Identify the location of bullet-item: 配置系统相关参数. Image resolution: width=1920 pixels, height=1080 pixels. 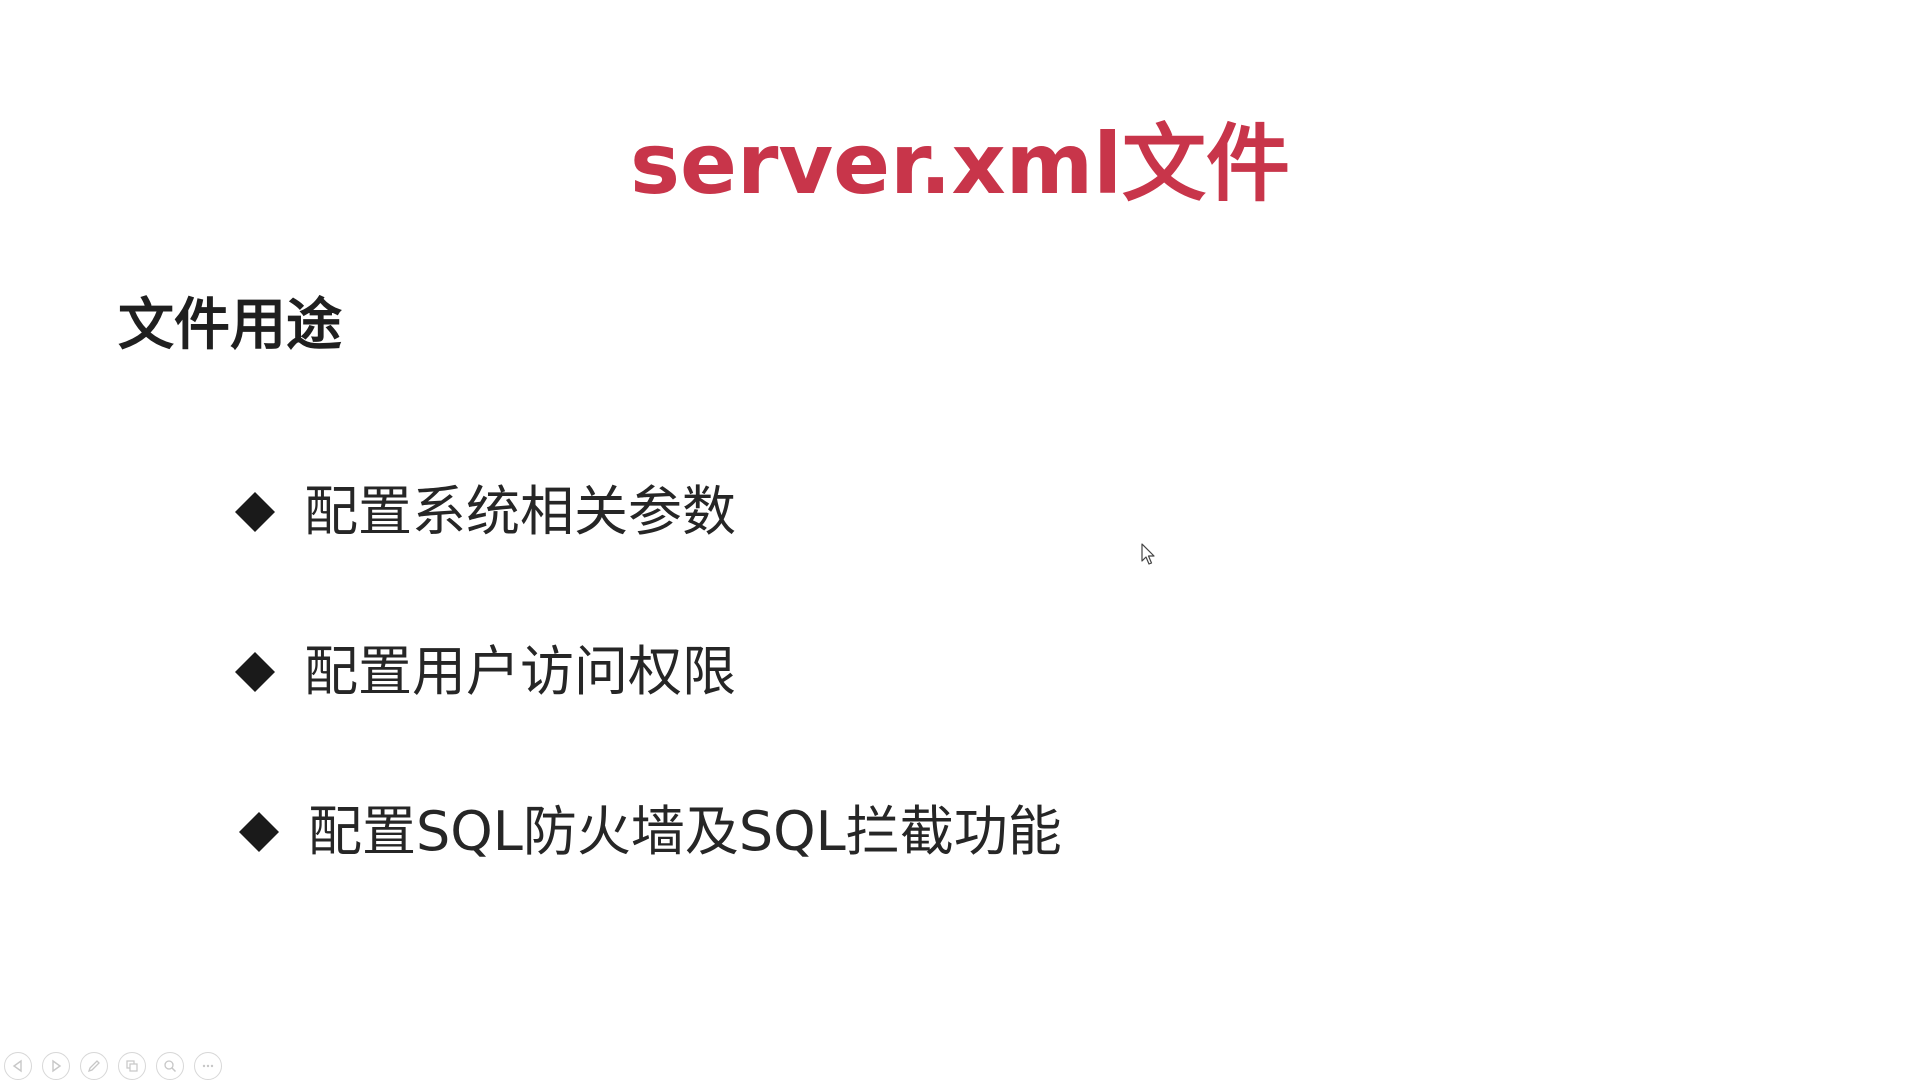
(485, 512).